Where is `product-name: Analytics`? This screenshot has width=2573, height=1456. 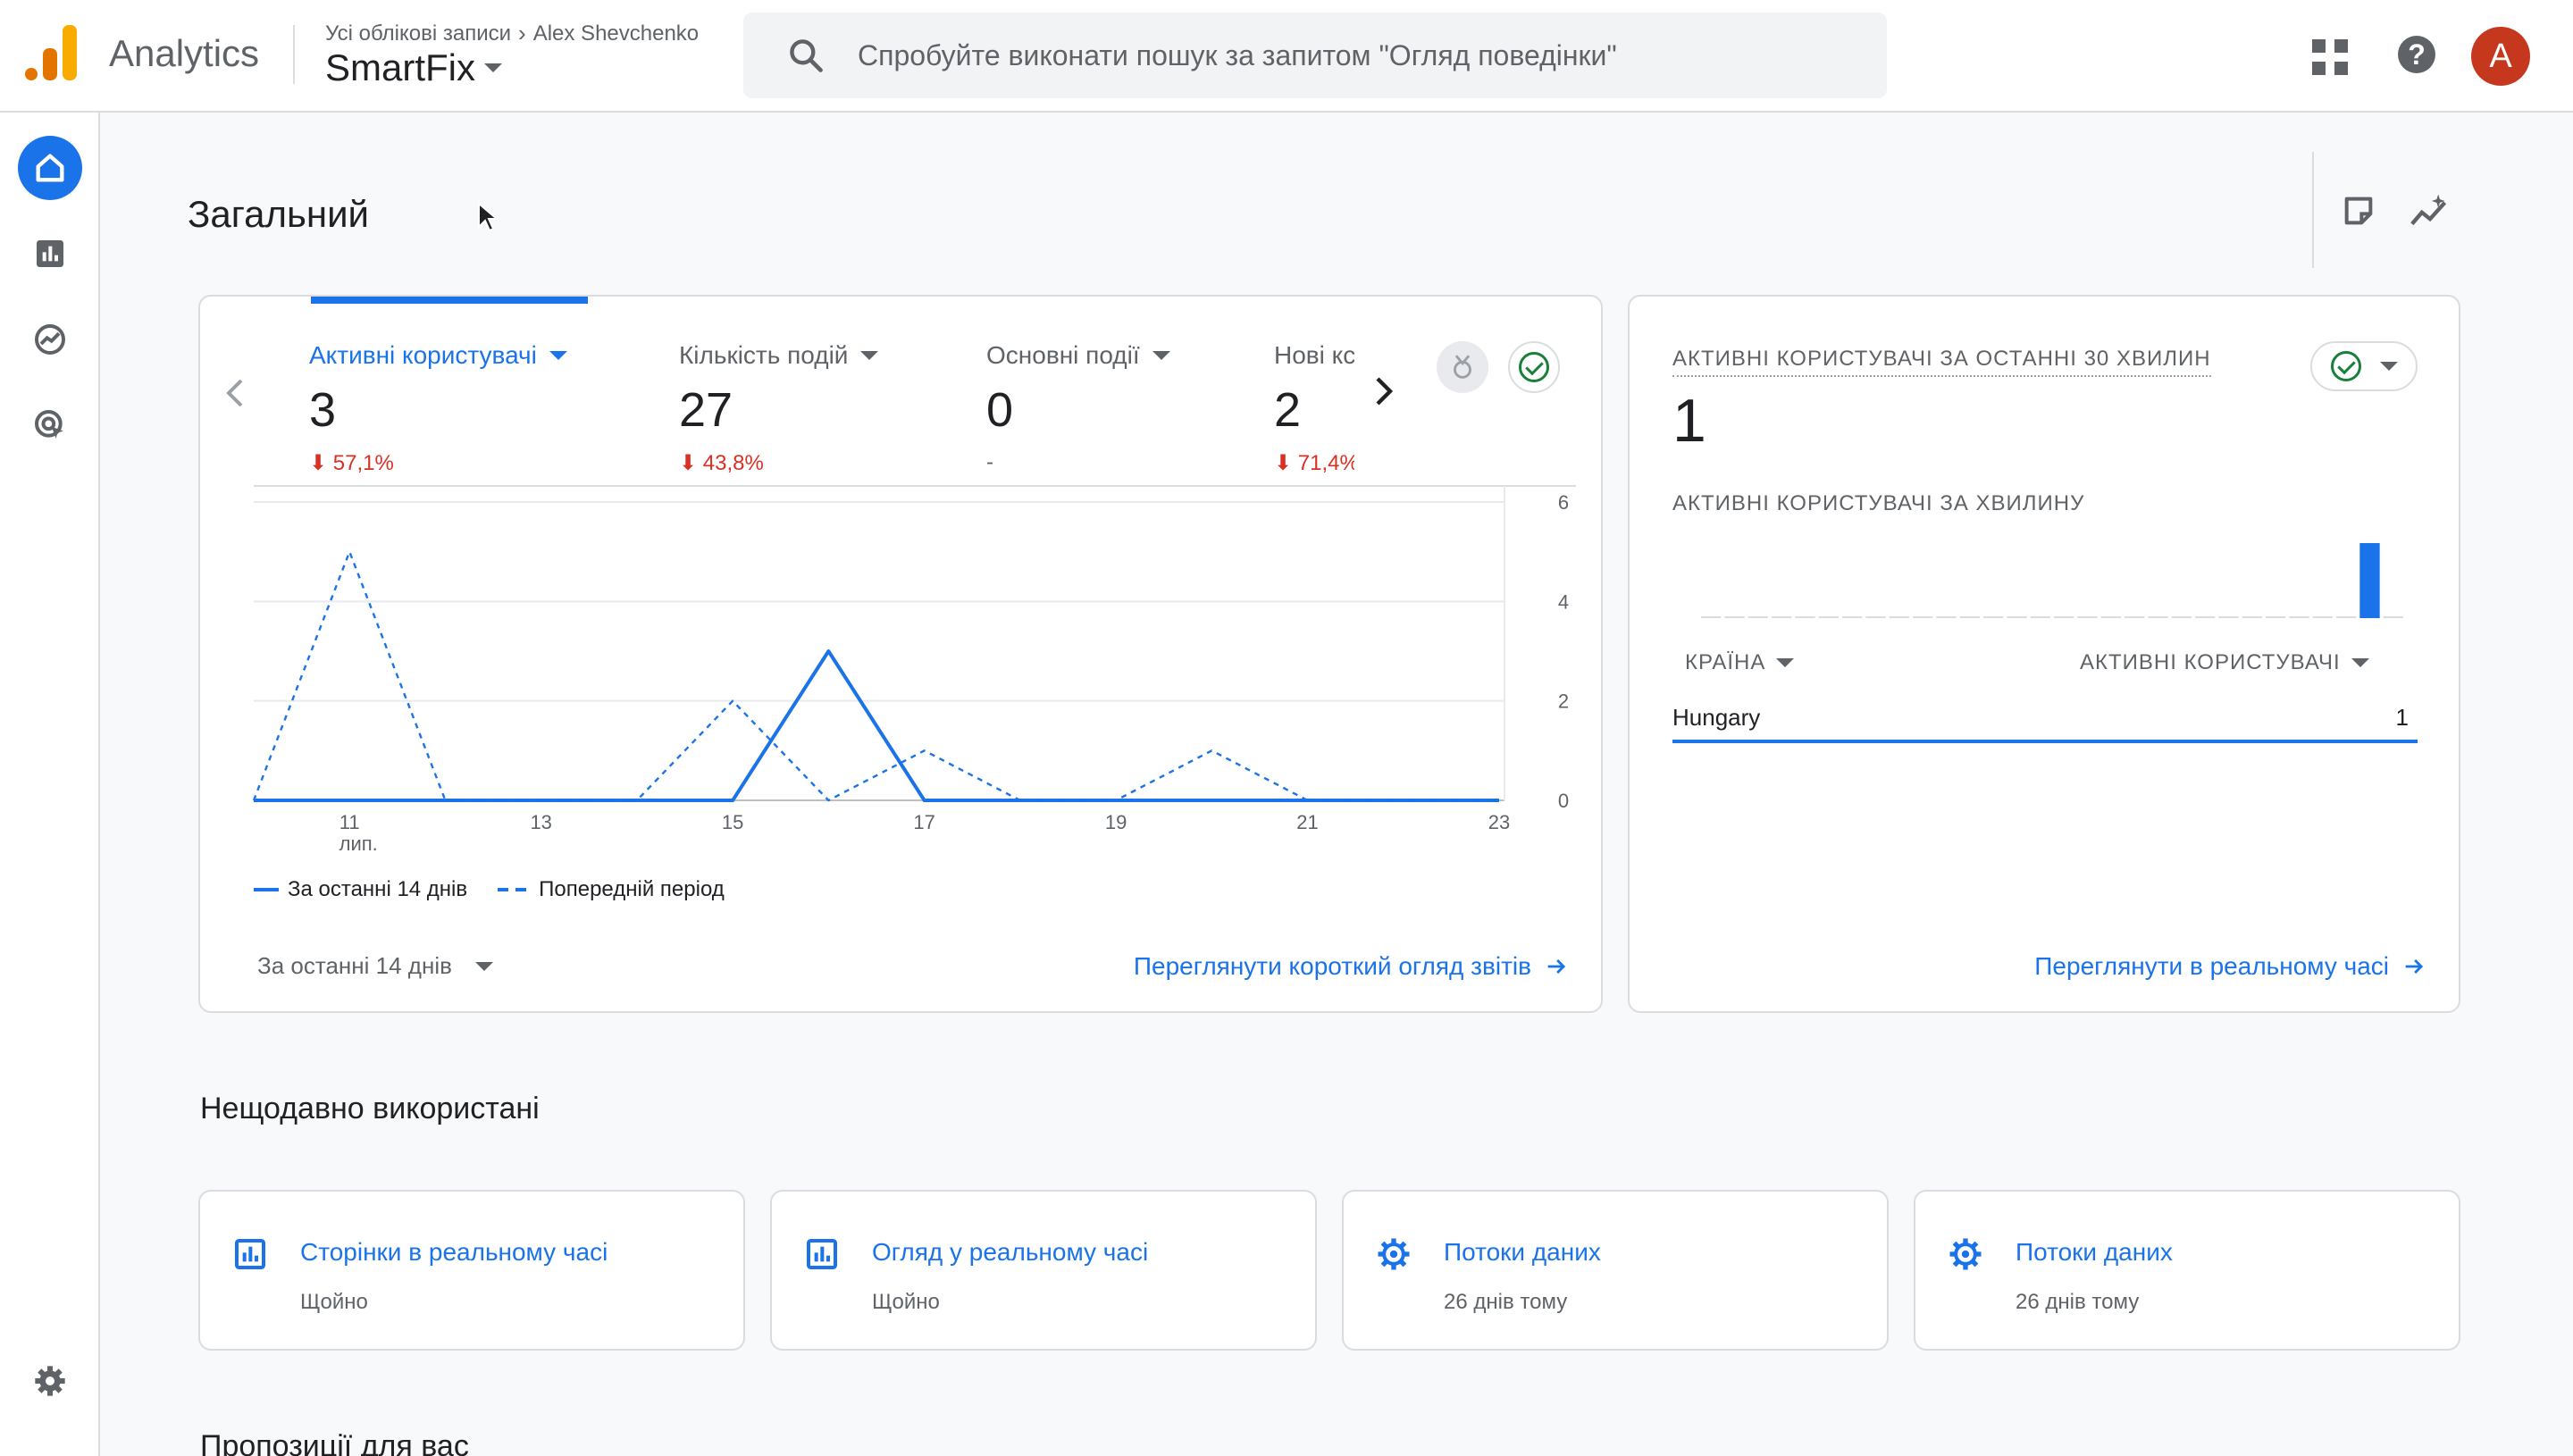 product-name: Analytics is located at coordinates (184, 53).